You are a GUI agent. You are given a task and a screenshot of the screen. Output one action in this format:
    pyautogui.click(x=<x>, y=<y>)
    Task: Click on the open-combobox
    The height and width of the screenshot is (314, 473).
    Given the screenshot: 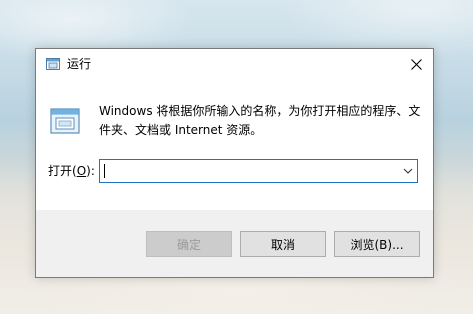 What is the action you would take?
    pyautogui.click(x=258, y=171)
    